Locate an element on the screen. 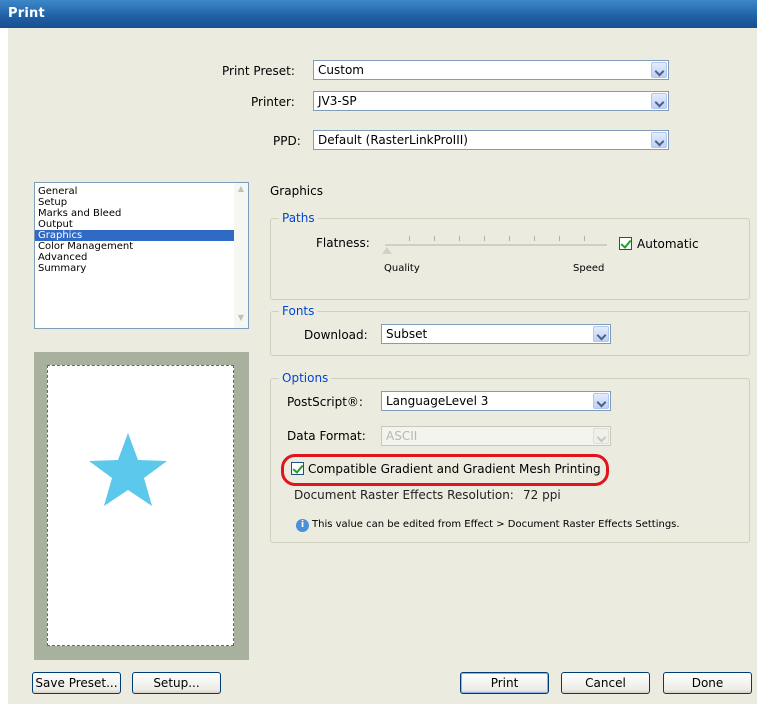 This screenshot has width=757, height=704. fonts-group-title: Fonts is located at coordinates (298, 311).